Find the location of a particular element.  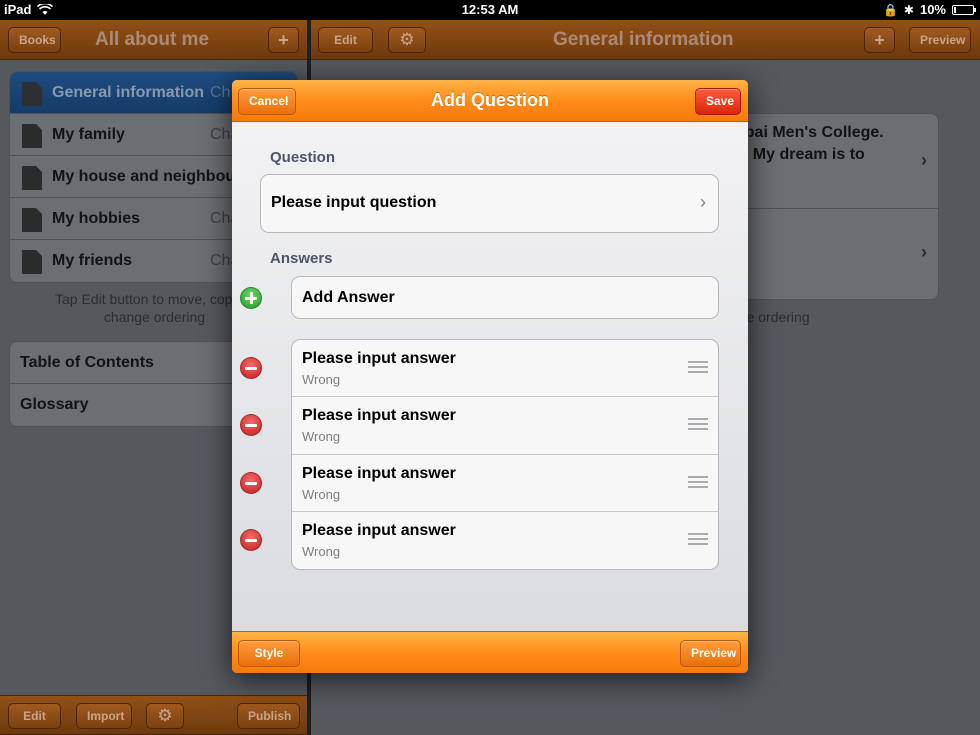

dialog-title: Add Question is located at coordinates (490, 100).